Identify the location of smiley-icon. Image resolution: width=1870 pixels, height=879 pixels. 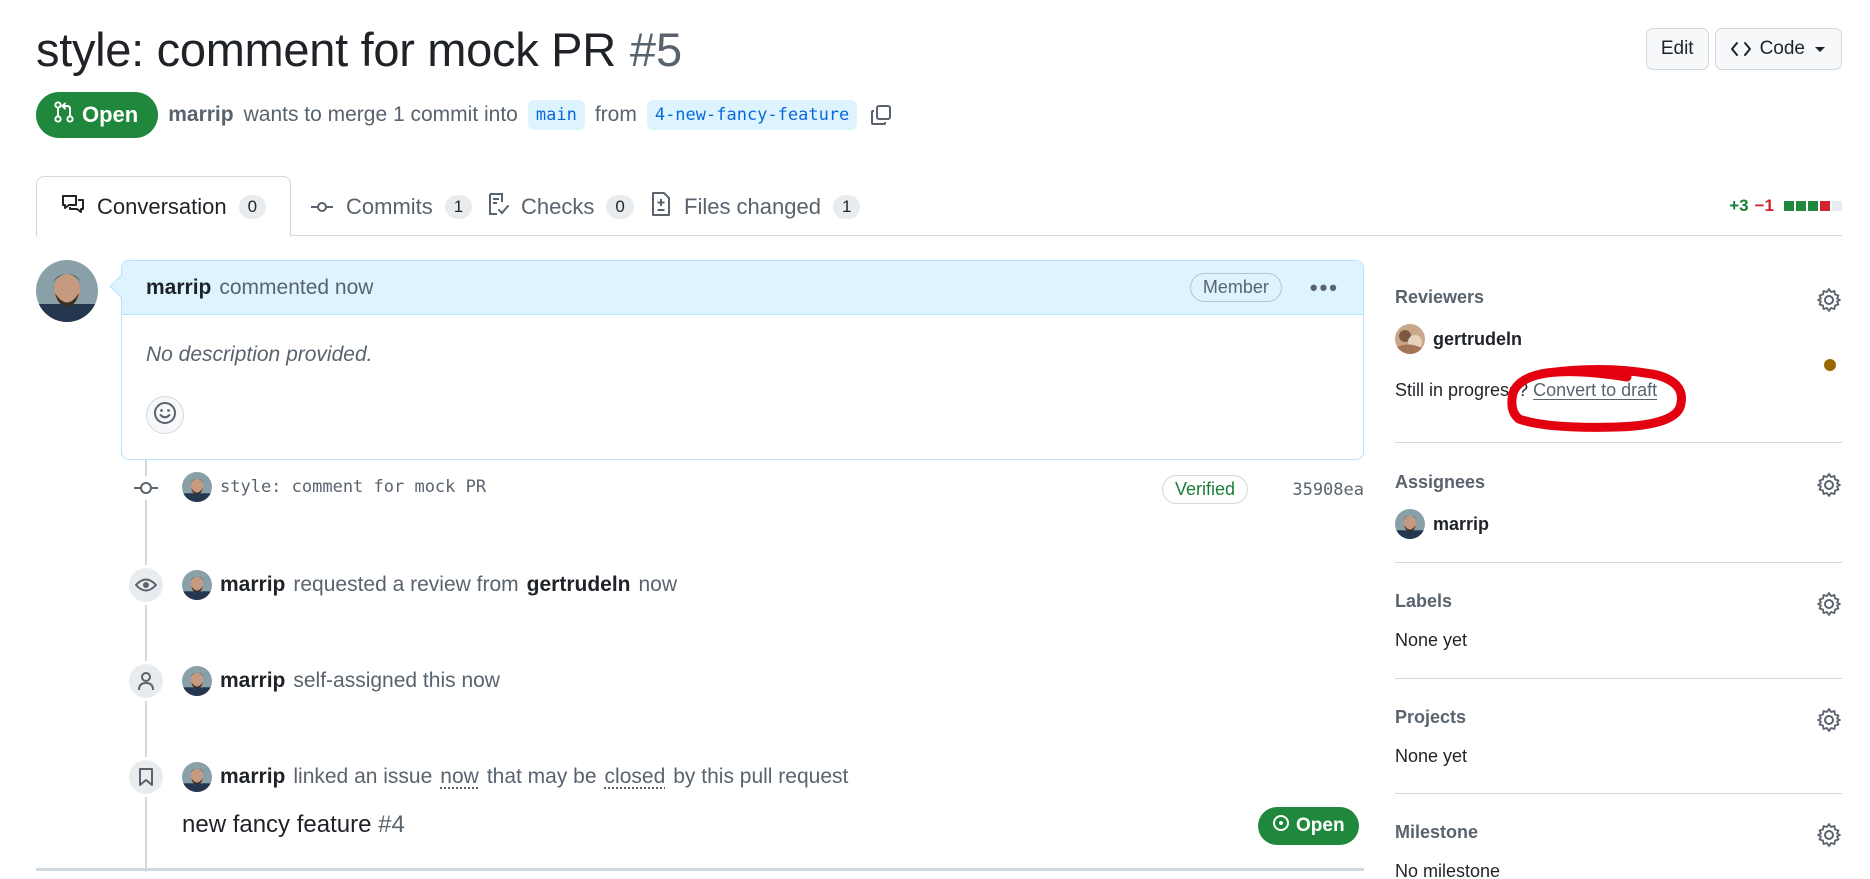
(165, 415).